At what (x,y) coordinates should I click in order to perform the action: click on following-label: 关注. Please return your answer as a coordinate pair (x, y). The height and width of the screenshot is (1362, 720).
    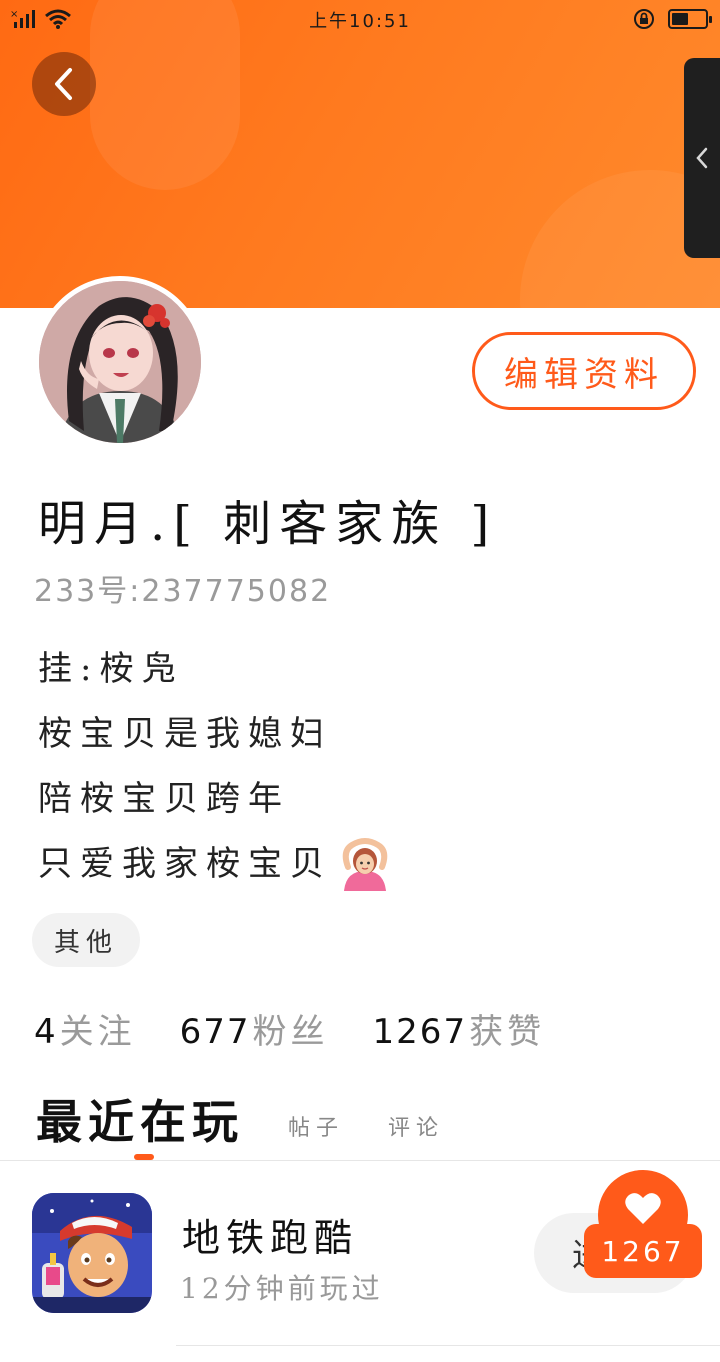
    Looking at the image, I should click on (97, 1032).